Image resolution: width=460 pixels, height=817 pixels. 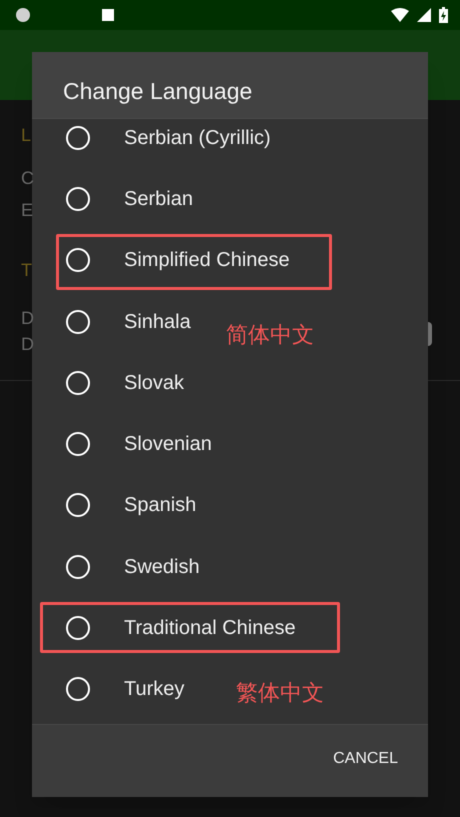 What do you see at coordinates (157, 321) in the screenshot?
I see `language-option: Sinhala` at bounding box center [157, 321].